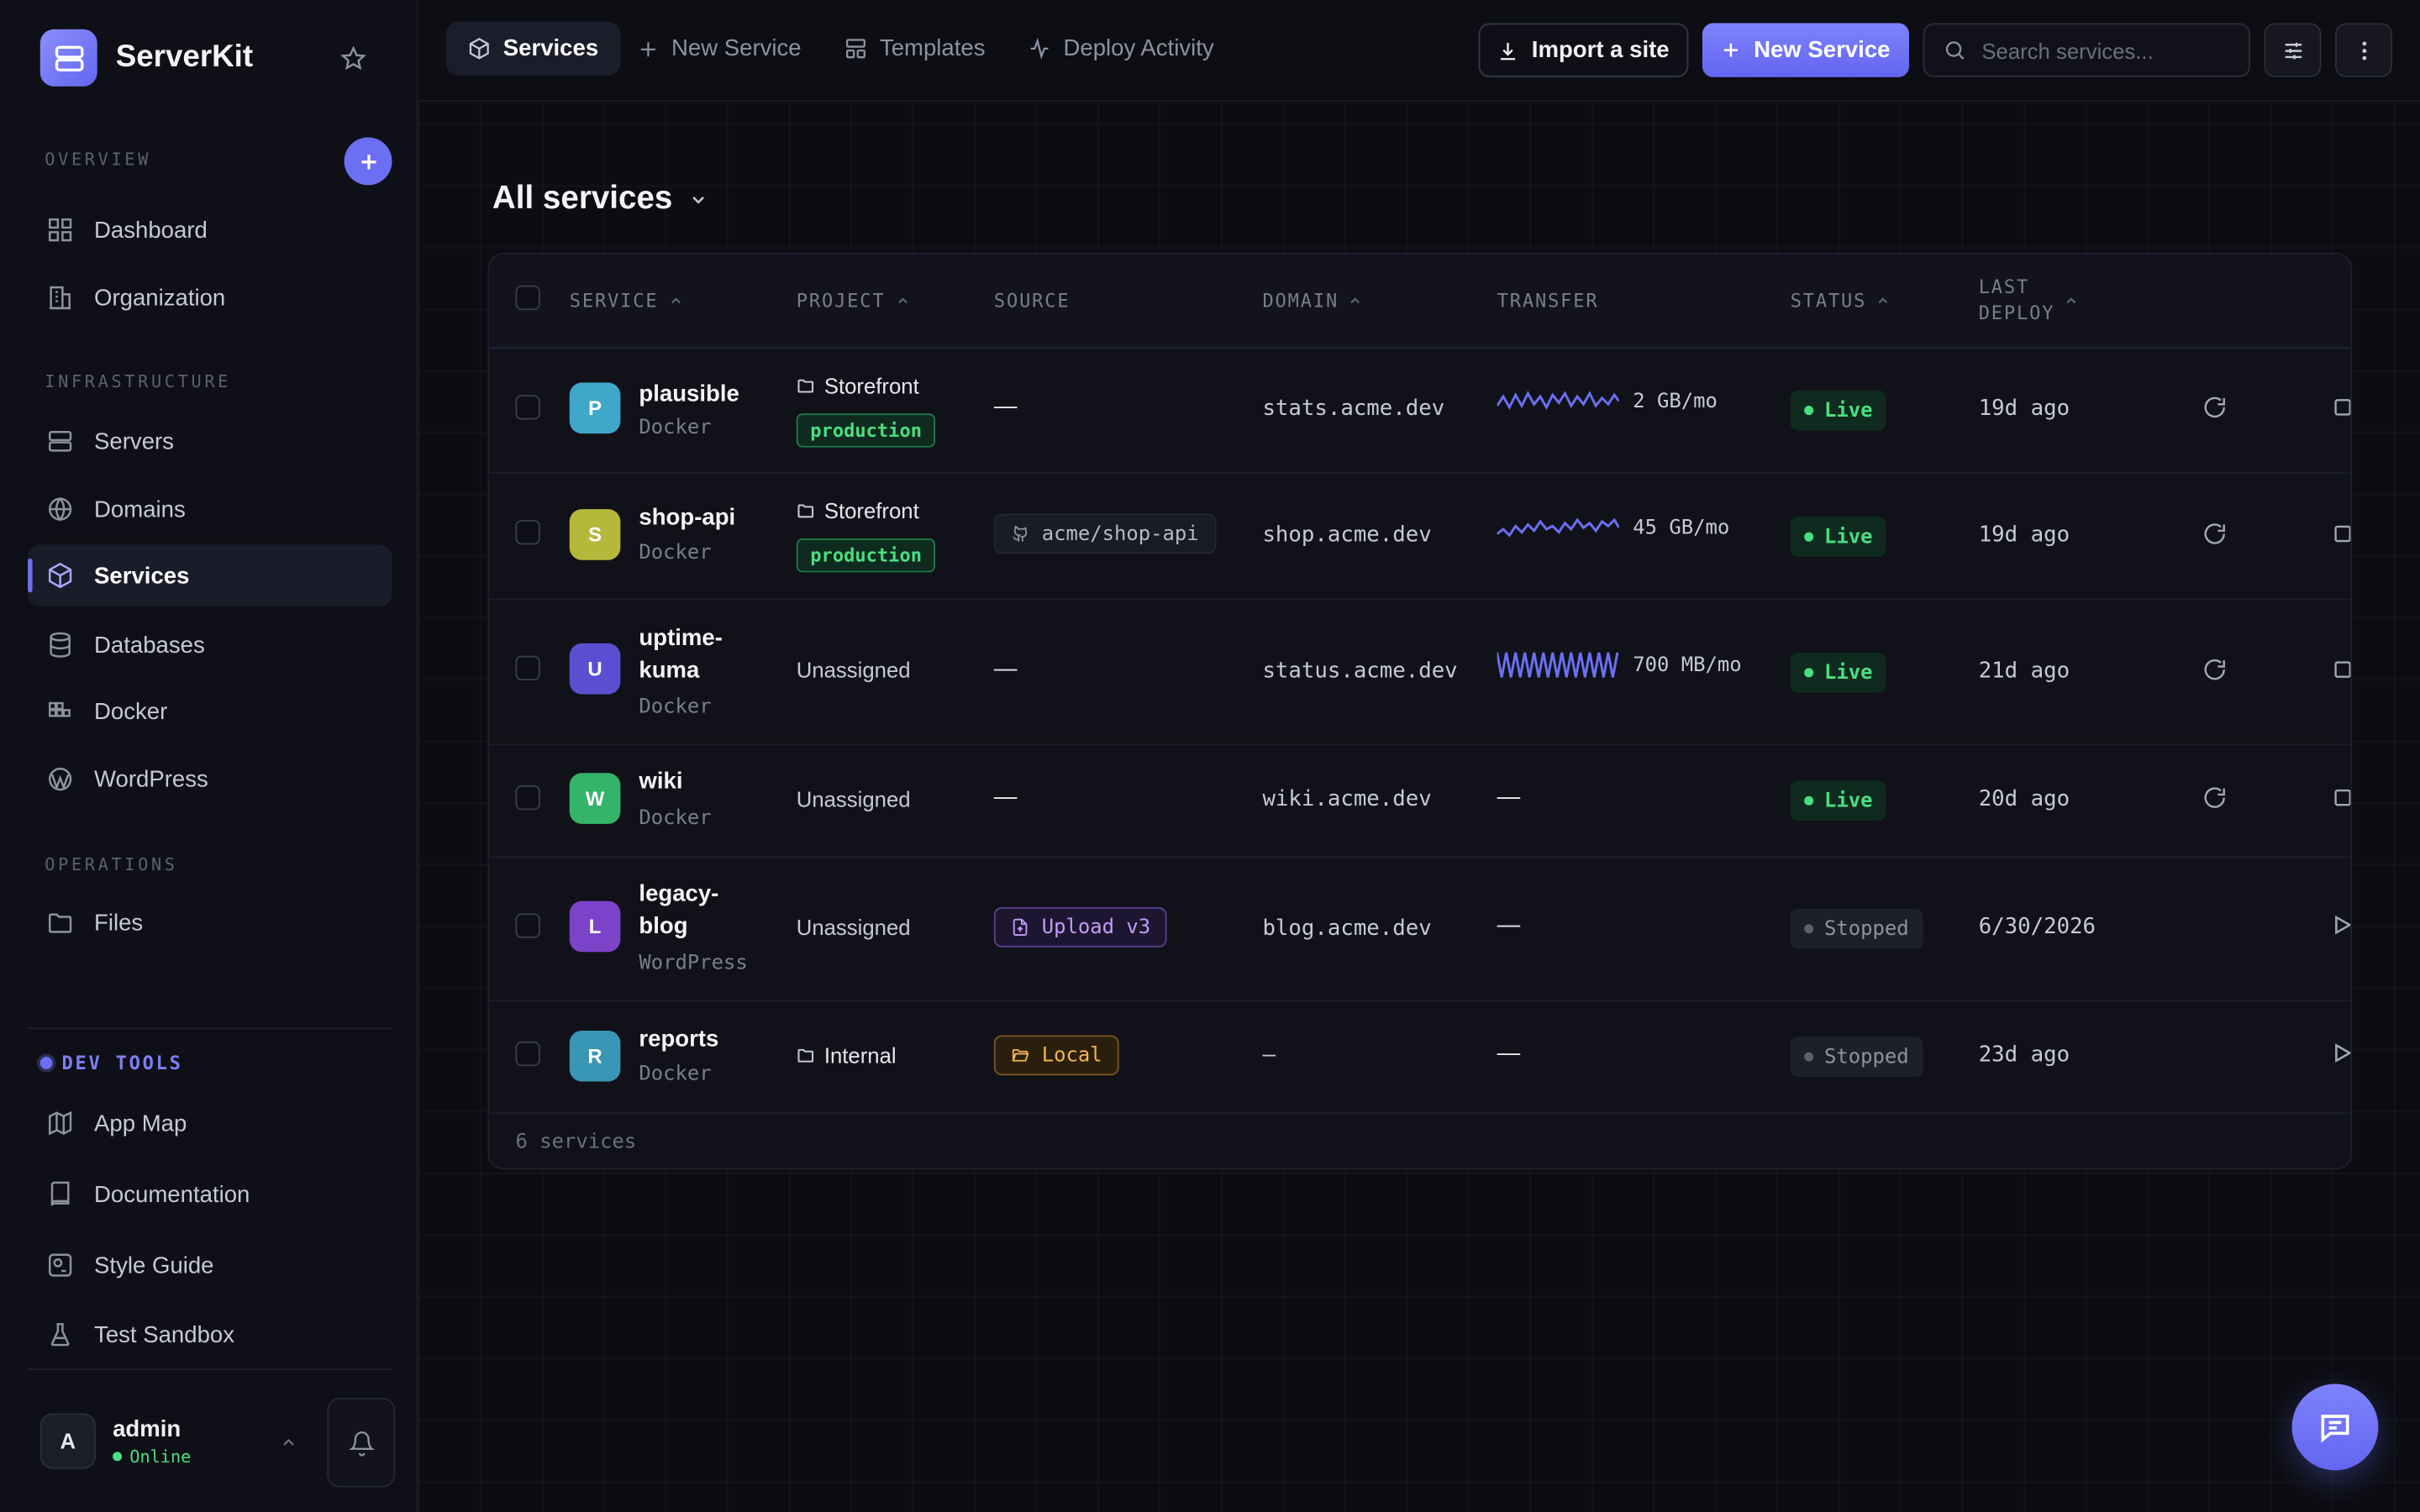  Describe the element at coordinates (1359, 671) in the screenshot. I see `domain-link: status.acme.dev` at that location.